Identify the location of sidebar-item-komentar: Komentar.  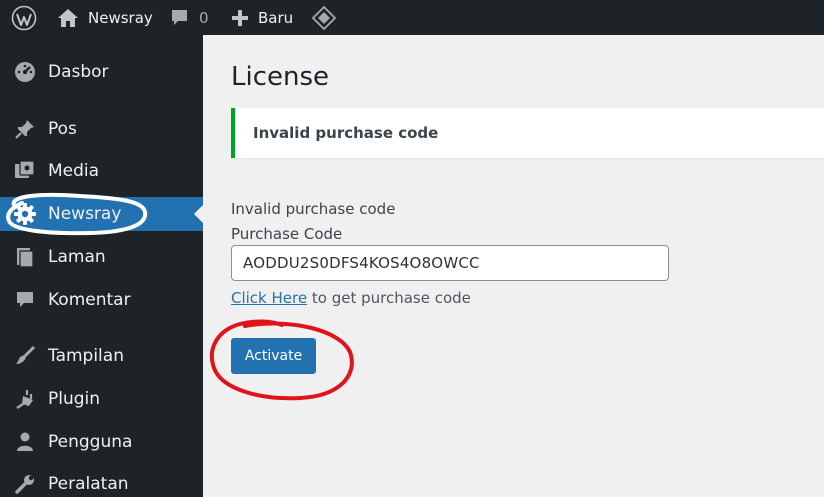
(101, 300).